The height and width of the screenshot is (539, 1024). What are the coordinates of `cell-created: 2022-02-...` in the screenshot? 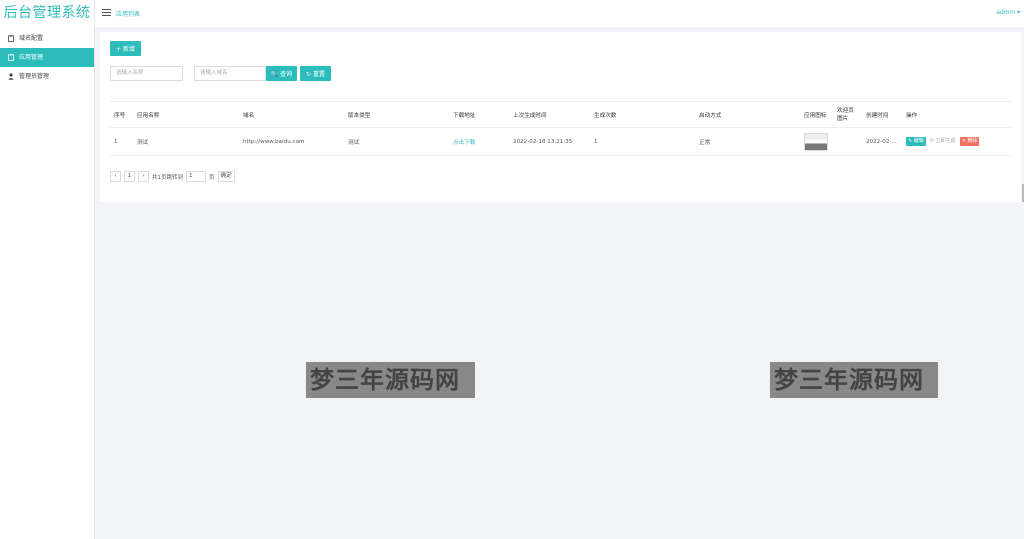 It's located at (882, 141).